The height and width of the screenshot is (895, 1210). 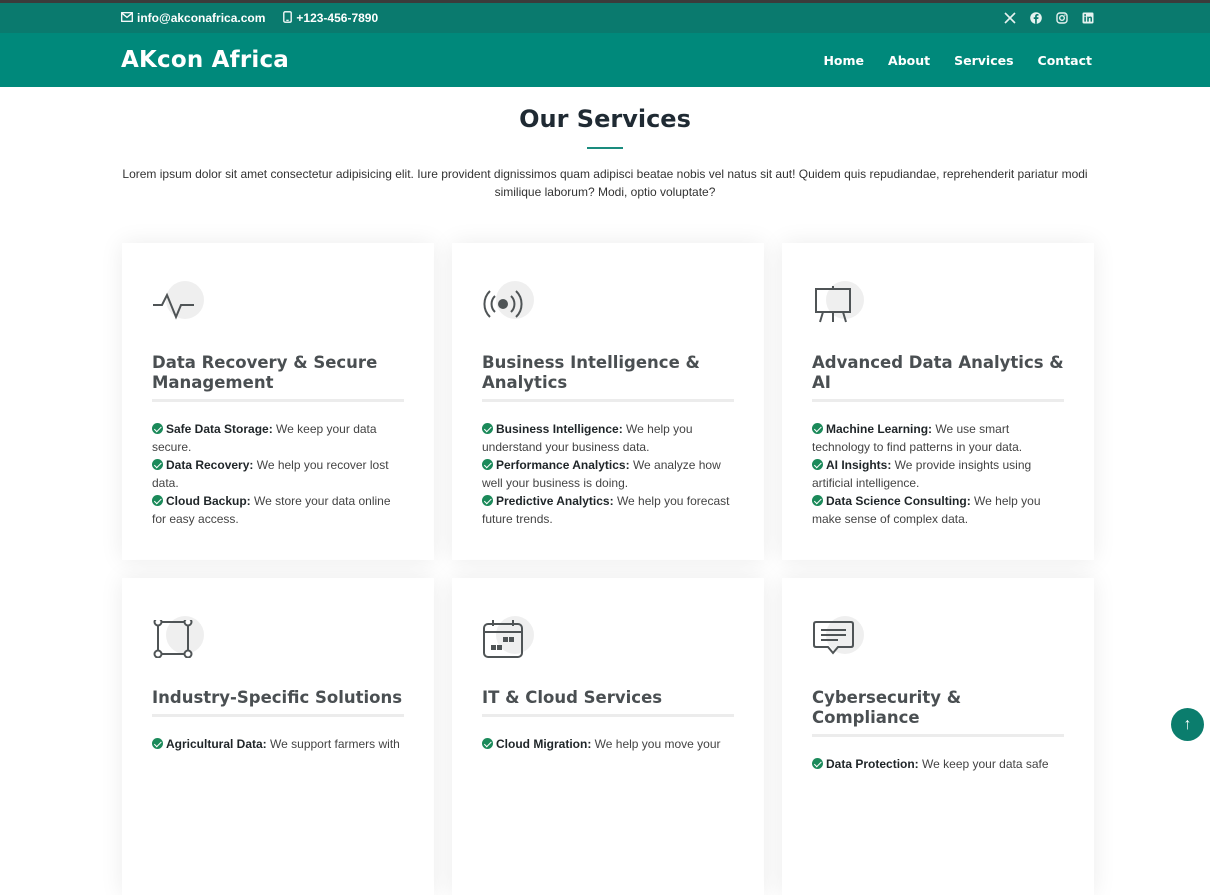 I want to click on main-nav: Home About Services Contact, so click(x=957, y=60).